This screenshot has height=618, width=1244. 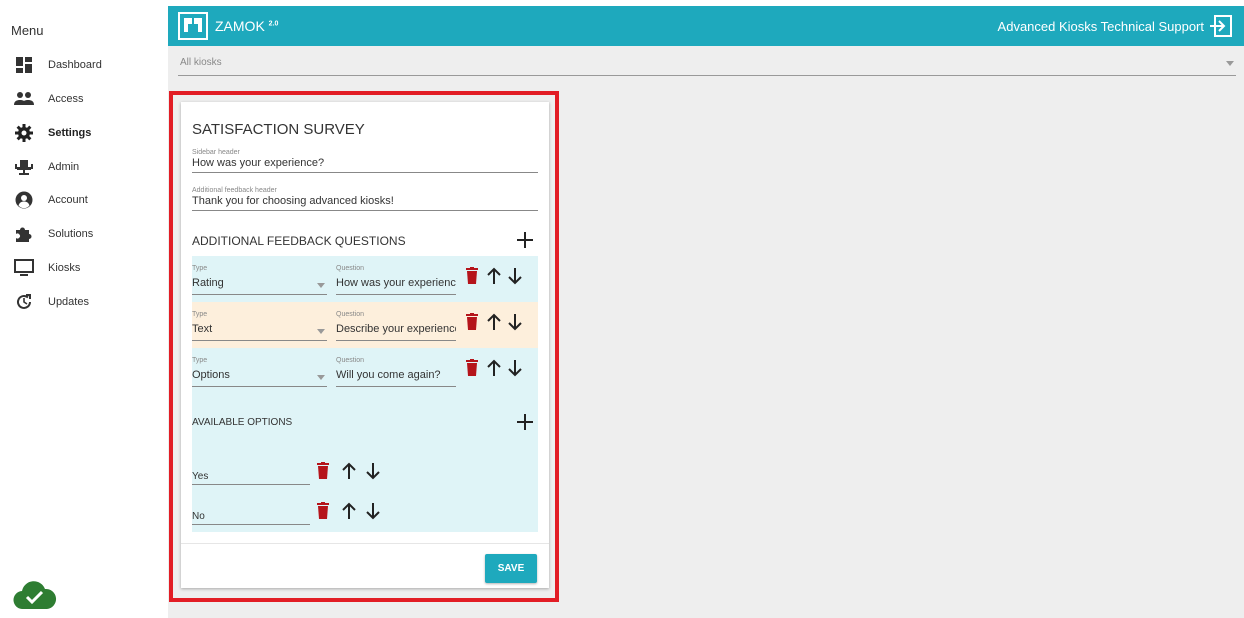 I want to click on field-label: Sidebar header, so click(x=216, y=152).